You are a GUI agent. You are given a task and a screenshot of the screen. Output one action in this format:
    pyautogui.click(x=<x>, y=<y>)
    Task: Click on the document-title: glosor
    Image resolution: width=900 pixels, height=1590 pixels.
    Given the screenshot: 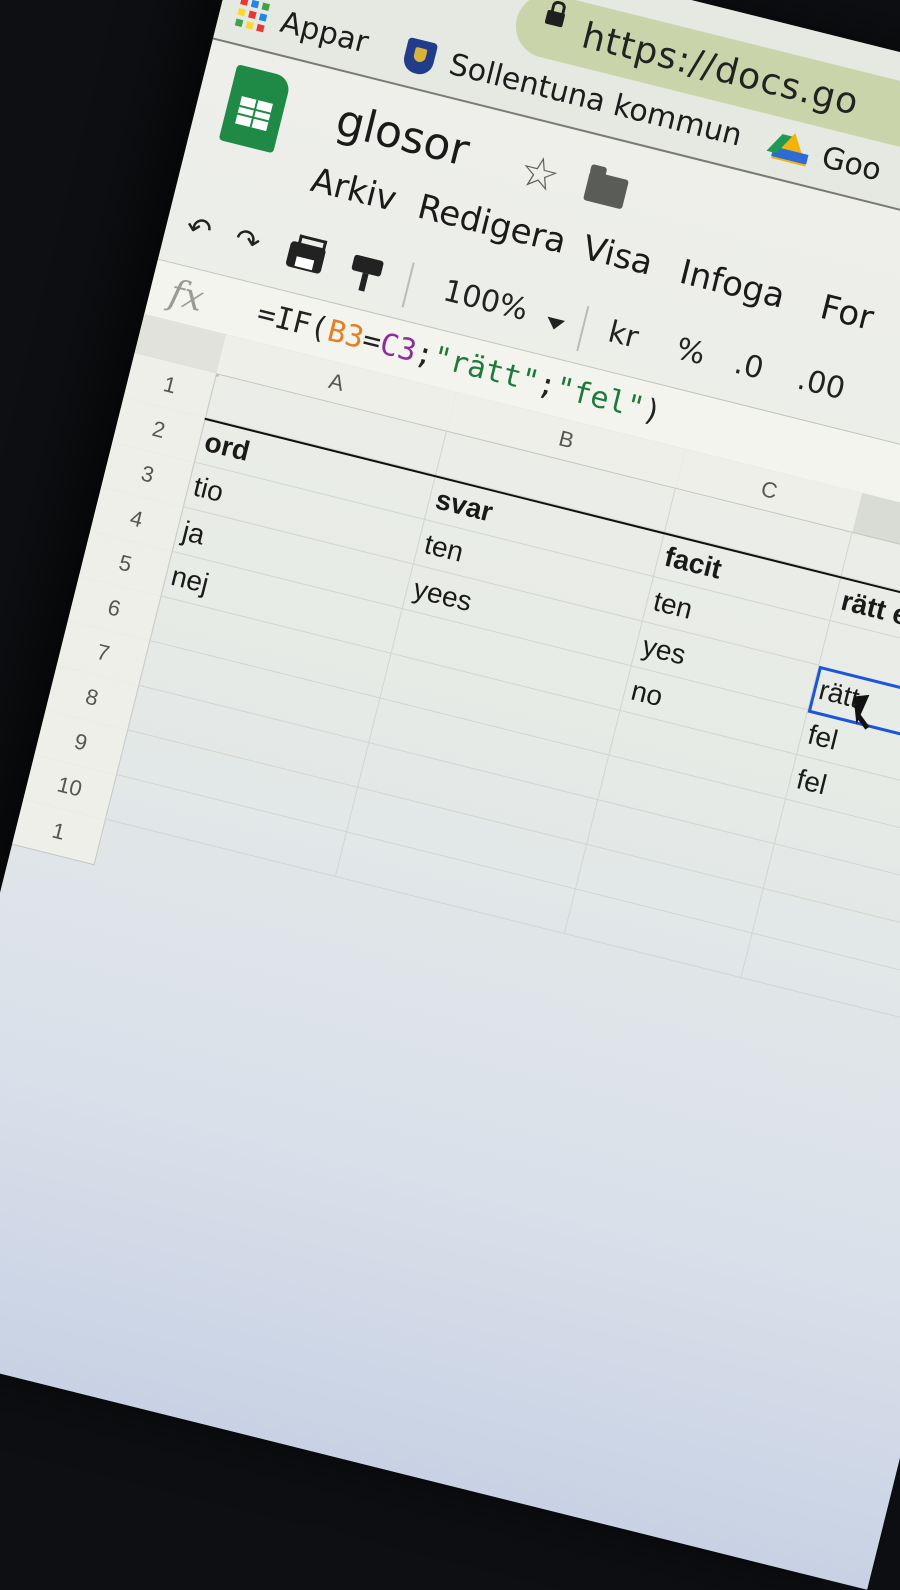 What is the action you would take?
    pyautogui.click(x=402, y=136)
    